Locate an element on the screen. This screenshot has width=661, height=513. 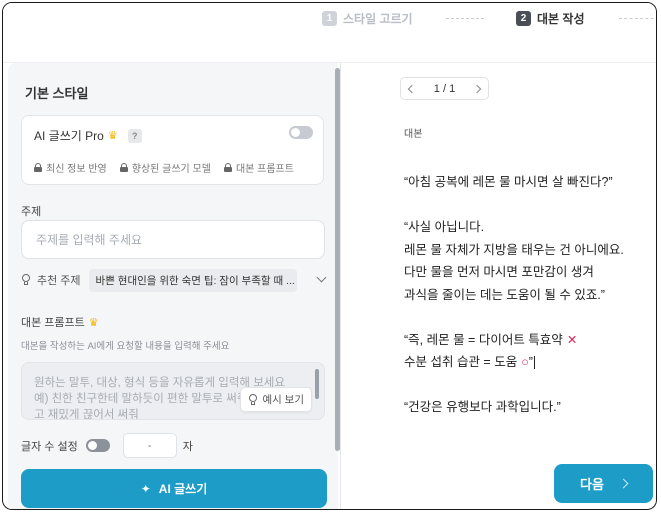
recommended-topic-label: 추천 주제 is located at coordinates (59, 281).